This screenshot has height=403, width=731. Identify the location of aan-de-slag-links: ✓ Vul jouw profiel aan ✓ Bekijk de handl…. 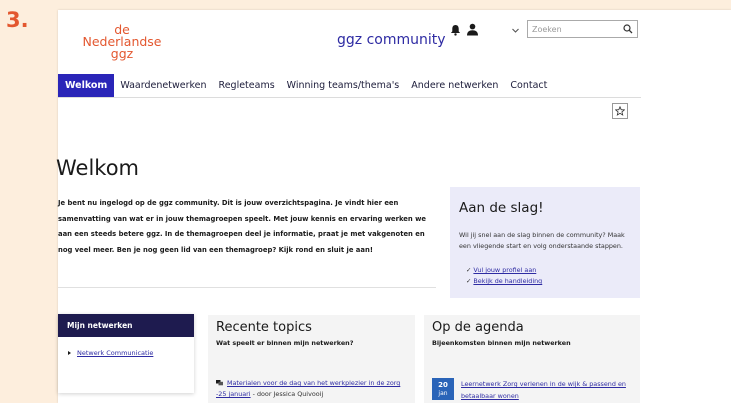
(504, 276).